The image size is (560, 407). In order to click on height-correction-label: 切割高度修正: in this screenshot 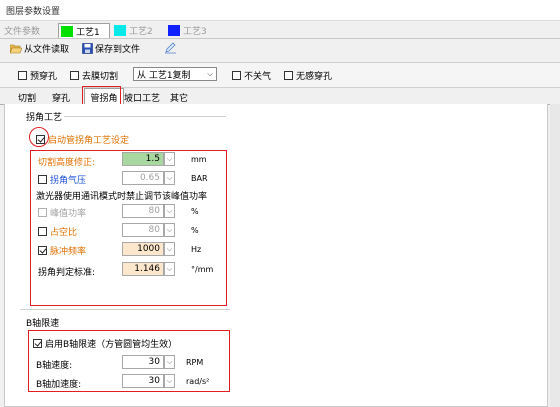, I will do `click(67, 163)`.